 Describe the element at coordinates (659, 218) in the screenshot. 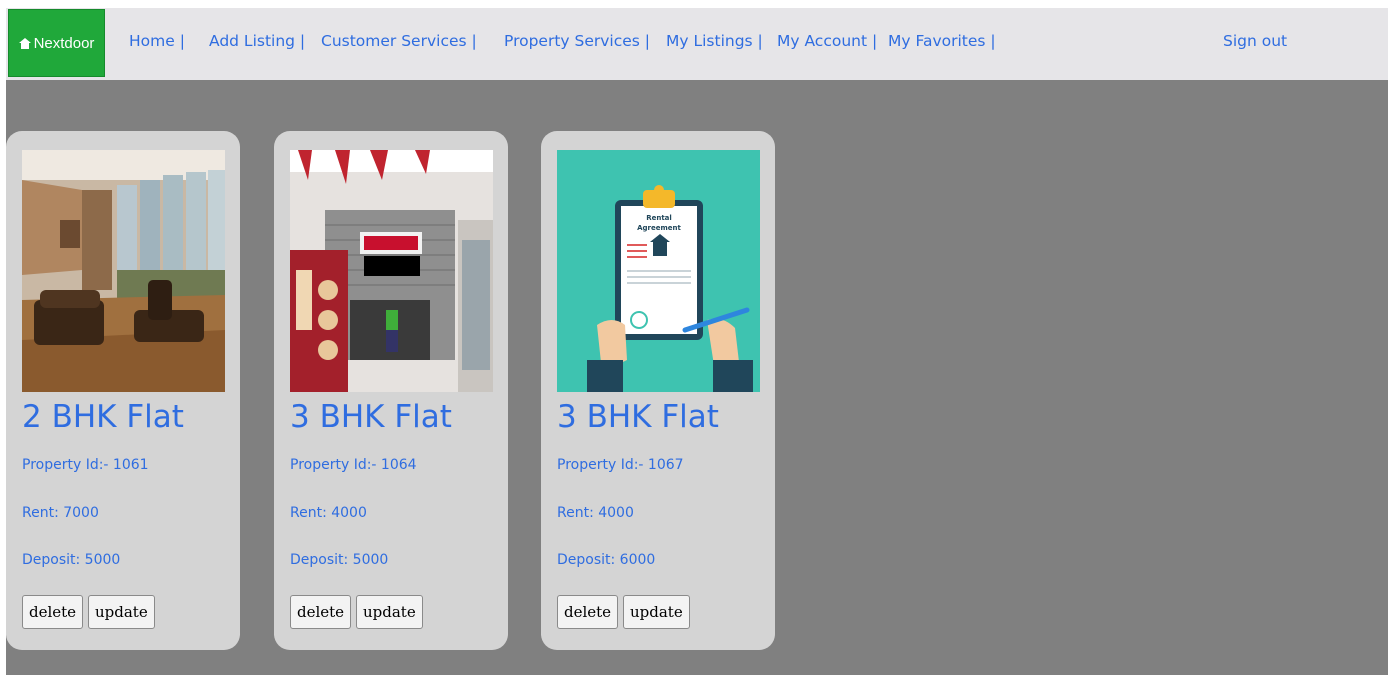

I see `image-text-rental: Rental` at that location.